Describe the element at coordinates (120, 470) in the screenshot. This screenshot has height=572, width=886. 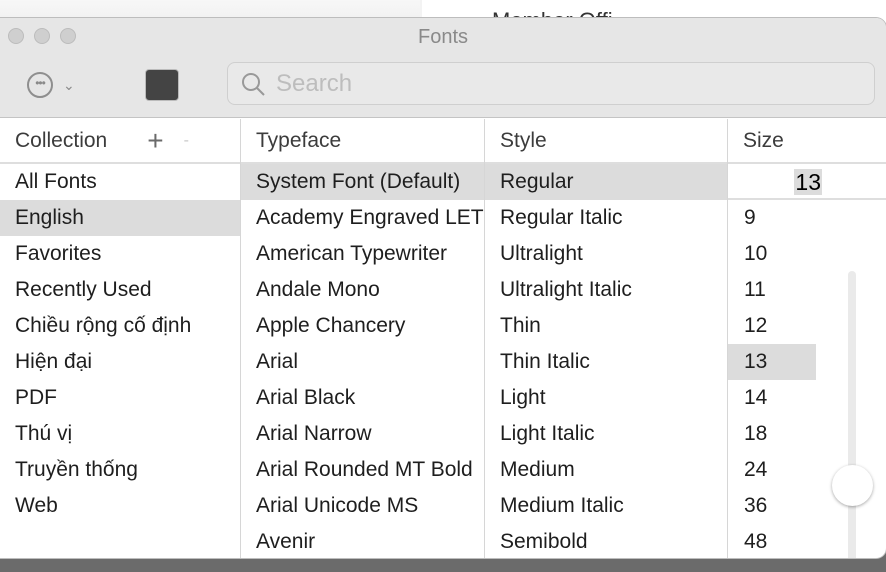
I see `list-item: Truyền thống` at that location.